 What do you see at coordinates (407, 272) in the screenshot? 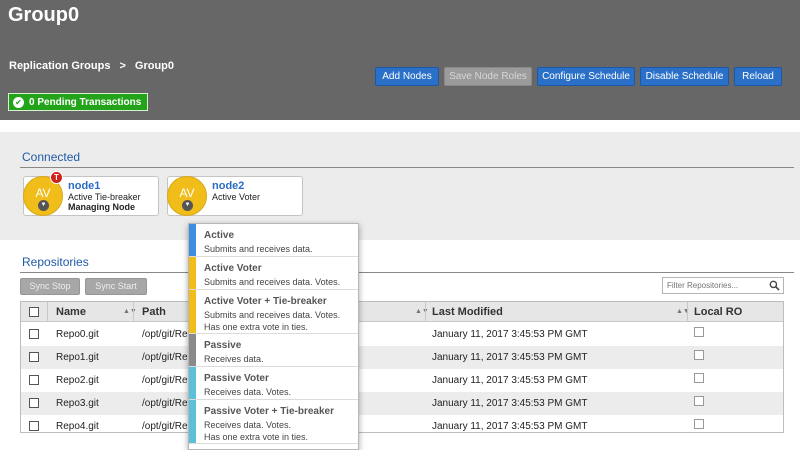
I see `repositories-divider` at bounding box center [407, 272].